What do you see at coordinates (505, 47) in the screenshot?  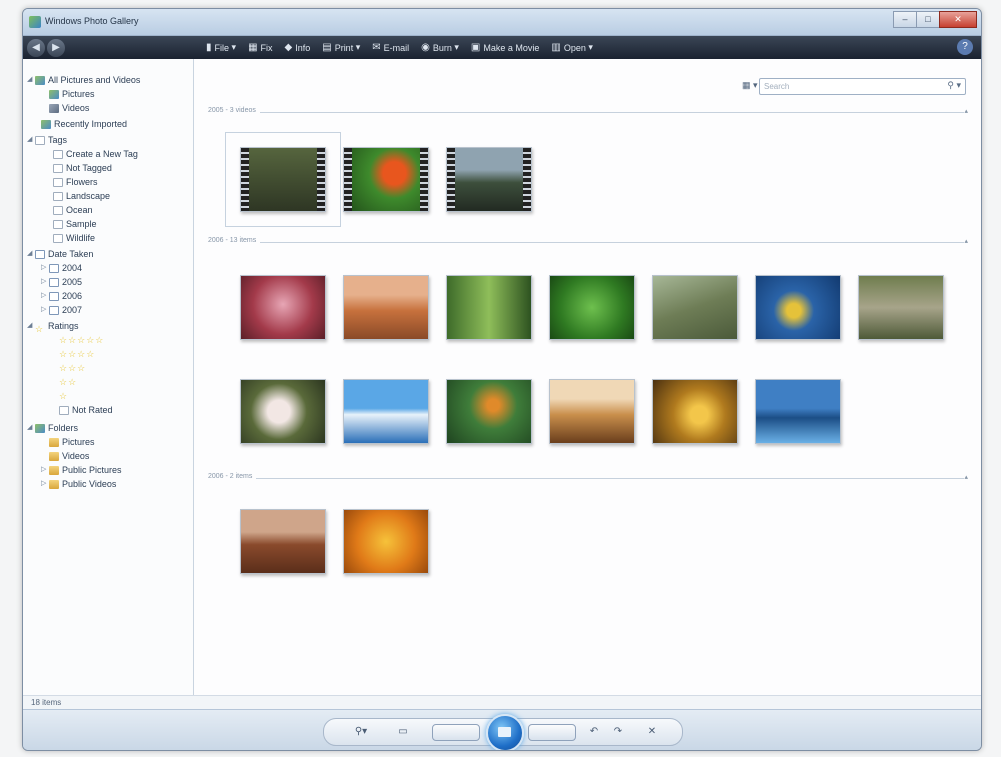 I see `toolbar-make-movie: ▣ Make a Movie` at bounding box center [505, 47].